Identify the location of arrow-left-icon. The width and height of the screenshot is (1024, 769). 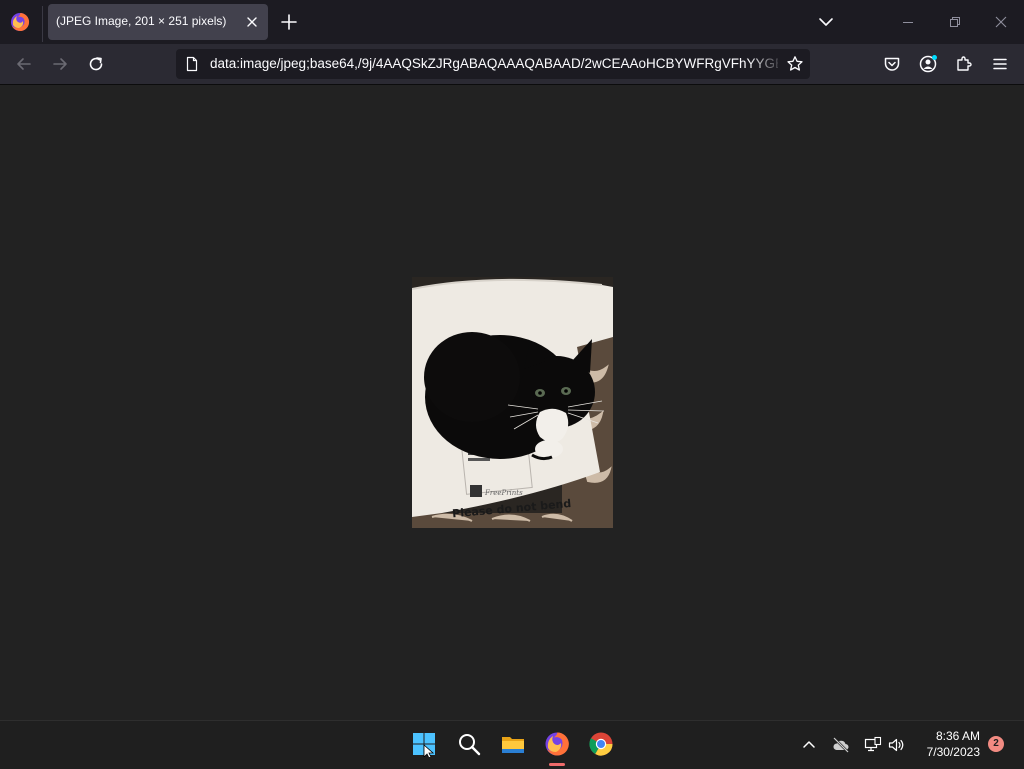
(24, 64).